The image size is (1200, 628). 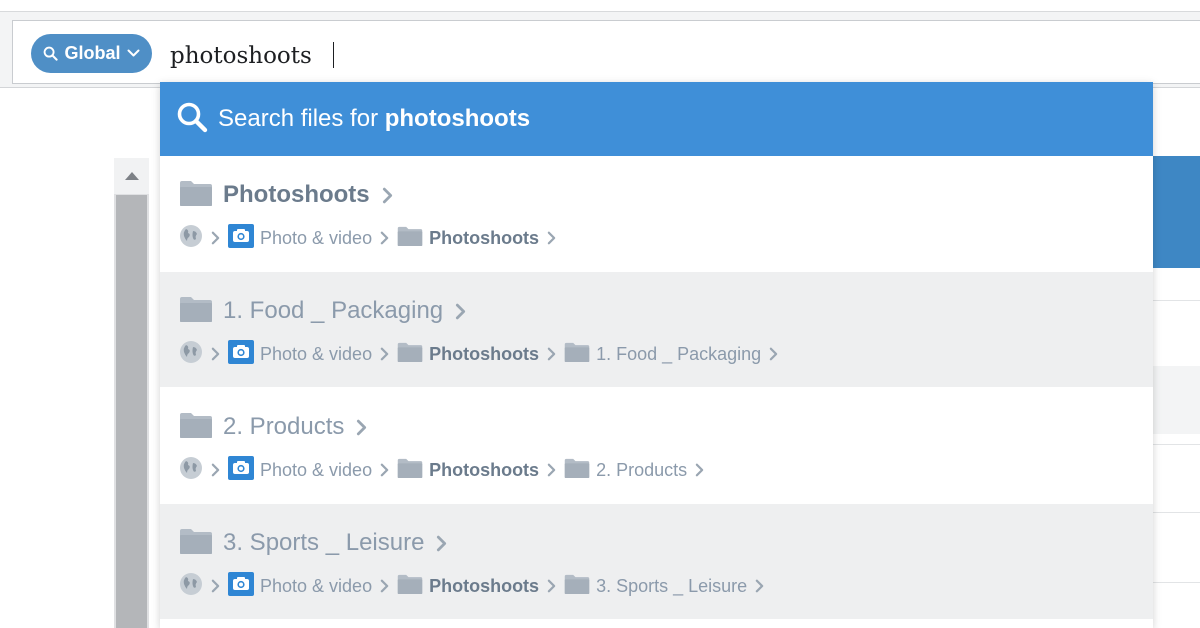 I want to click on breadcrumb-item: 1. Food _ Packaging, so click(x=662, y=354).